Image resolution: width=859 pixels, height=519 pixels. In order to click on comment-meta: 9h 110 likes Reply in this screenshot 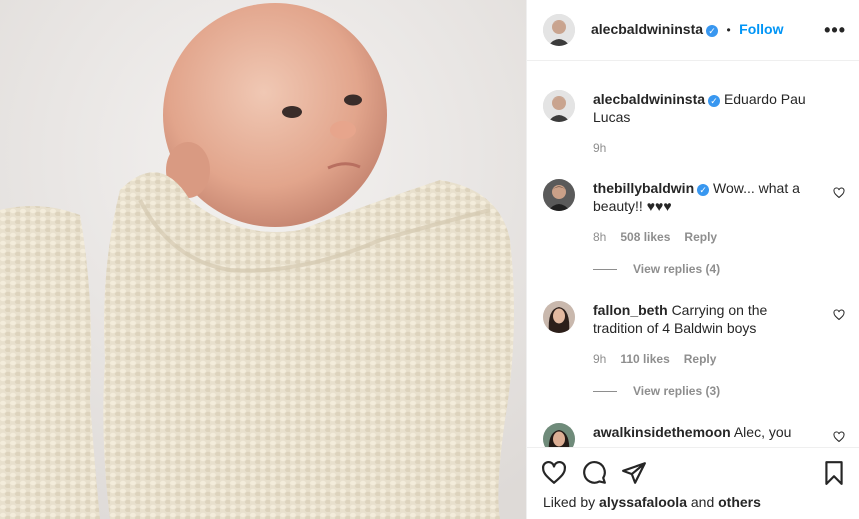, I will do `click(654, 359)`.